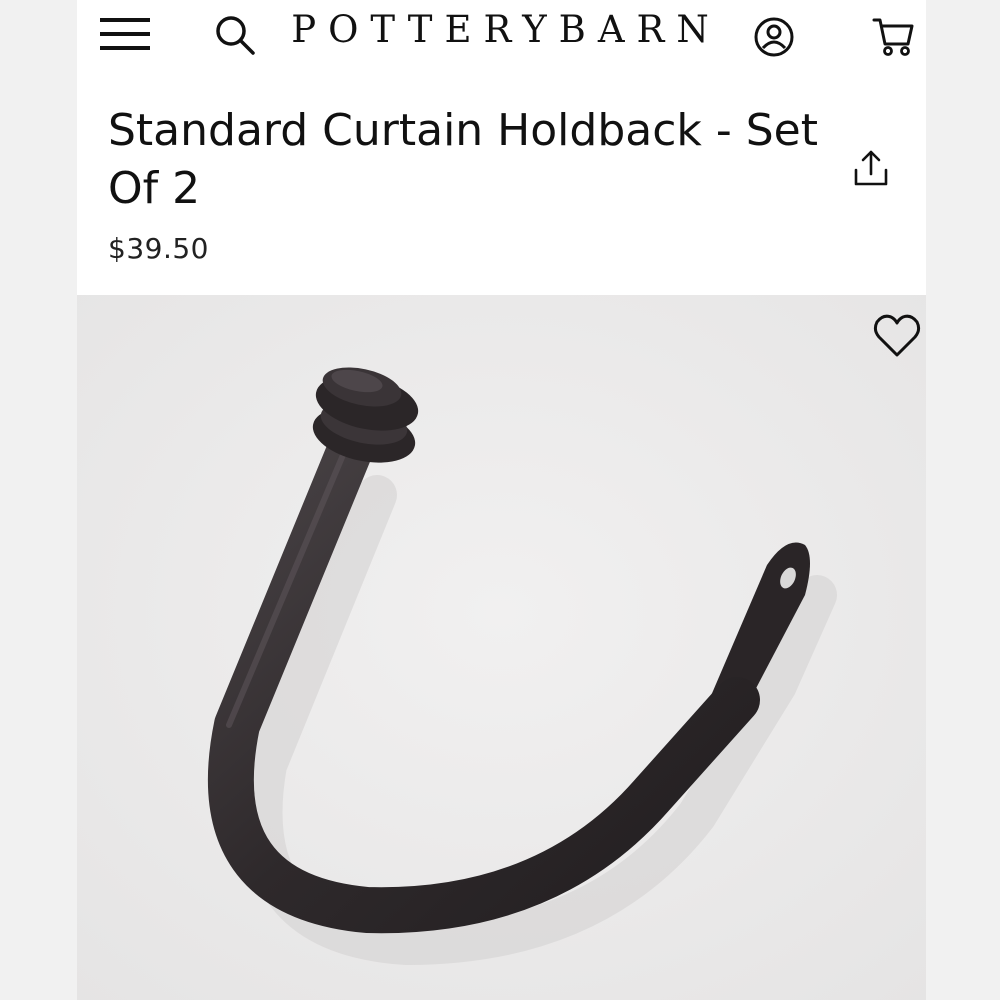 Image resolution: width=1000 pixels, height=1000 pixels. I want to click on site-header: POTTERYBARN, so click(500, 40).